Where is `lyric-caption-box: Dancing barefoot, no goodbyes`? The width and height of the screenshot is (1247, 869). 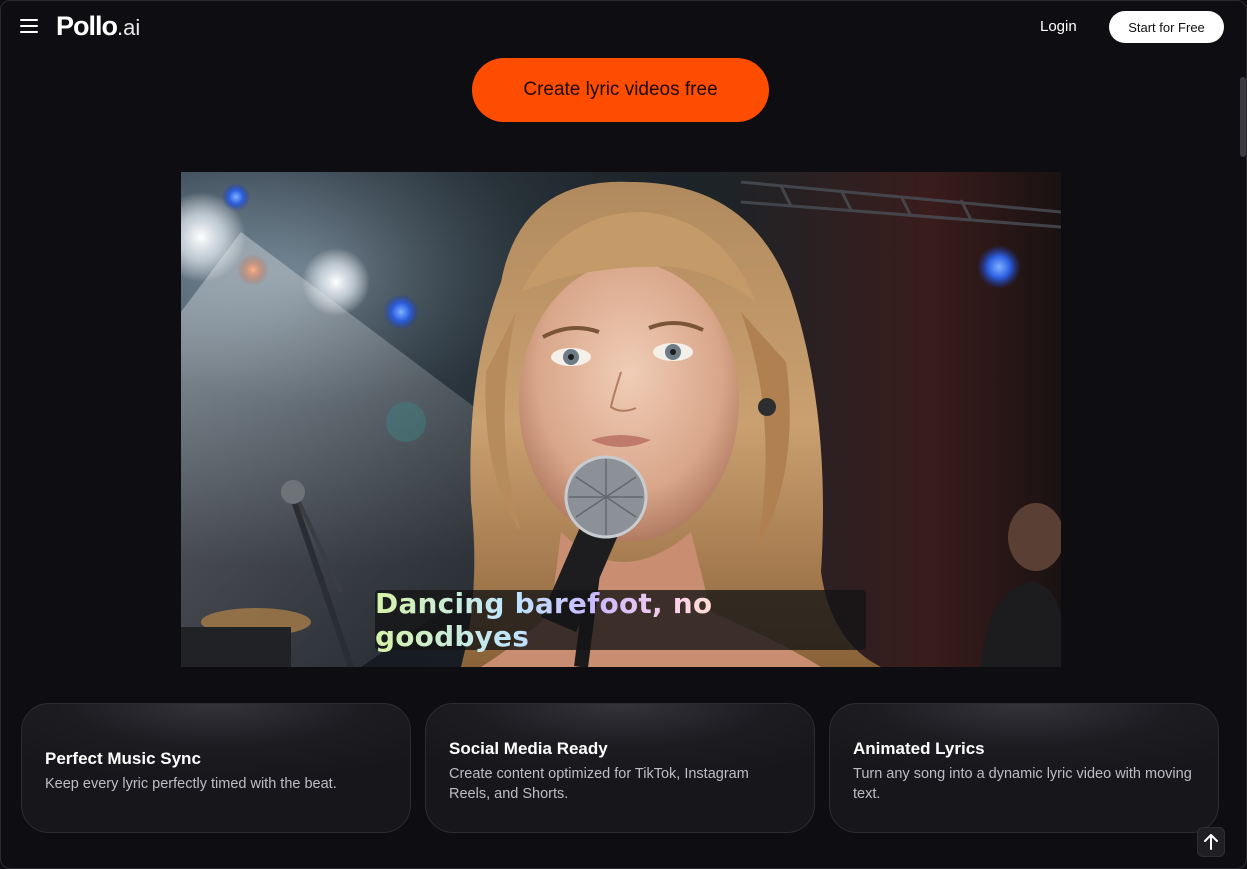 lyric-caption-box: Dancing barefoot, no goodbyes is located at coordinates (620, 620).